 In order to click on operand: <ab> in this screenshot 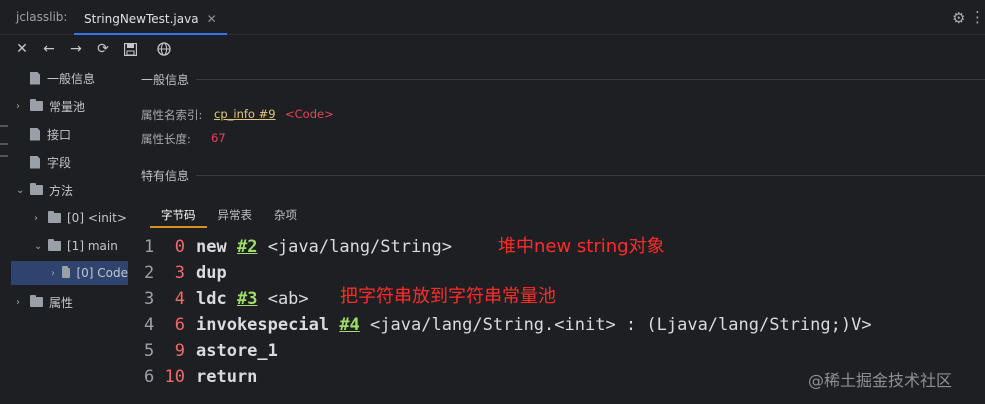, I will do `click(288, 299)`.